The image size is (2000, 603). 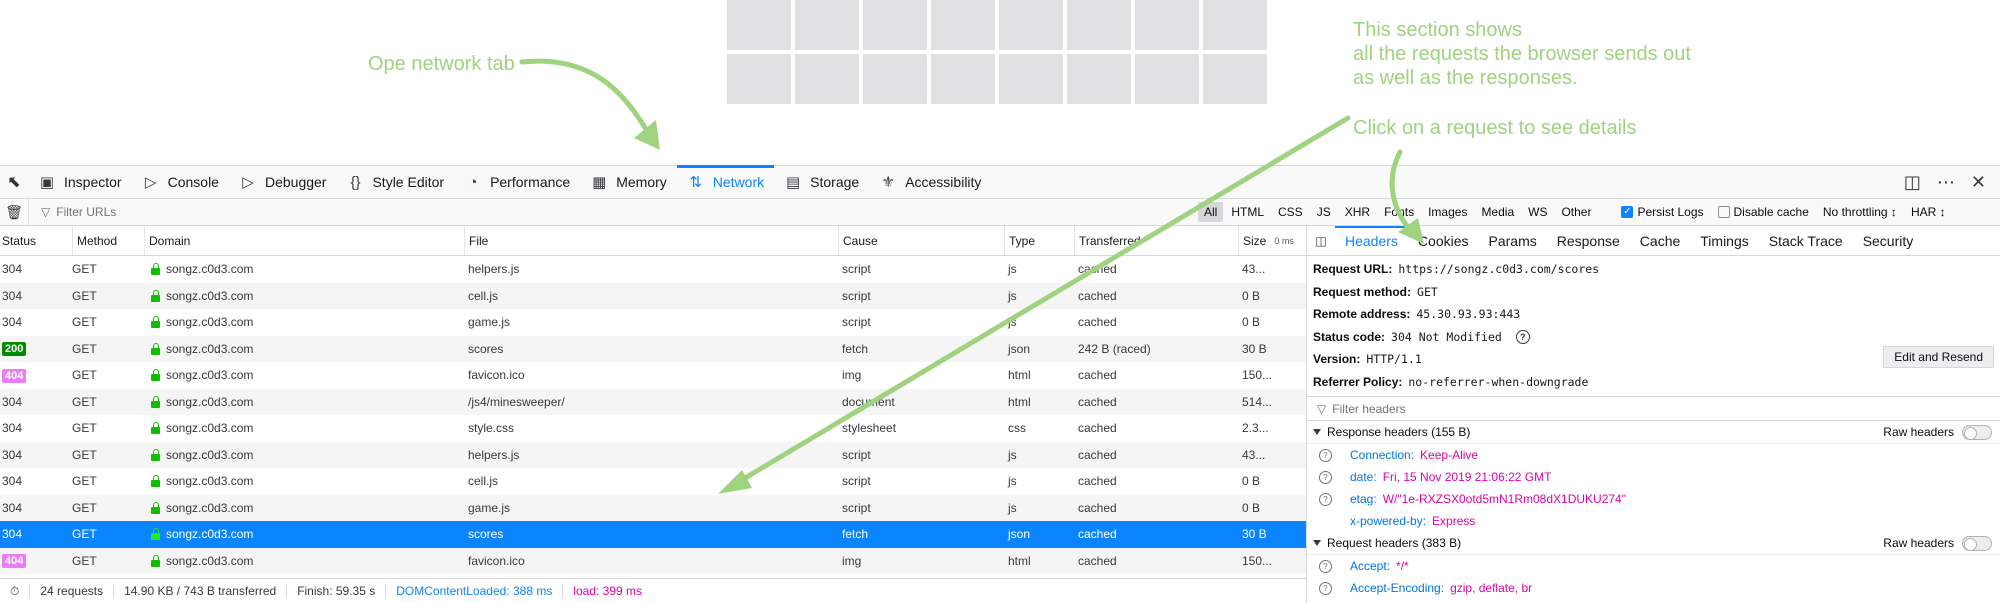 I want to click on file-cell: scores, so click(x=486, y=534).